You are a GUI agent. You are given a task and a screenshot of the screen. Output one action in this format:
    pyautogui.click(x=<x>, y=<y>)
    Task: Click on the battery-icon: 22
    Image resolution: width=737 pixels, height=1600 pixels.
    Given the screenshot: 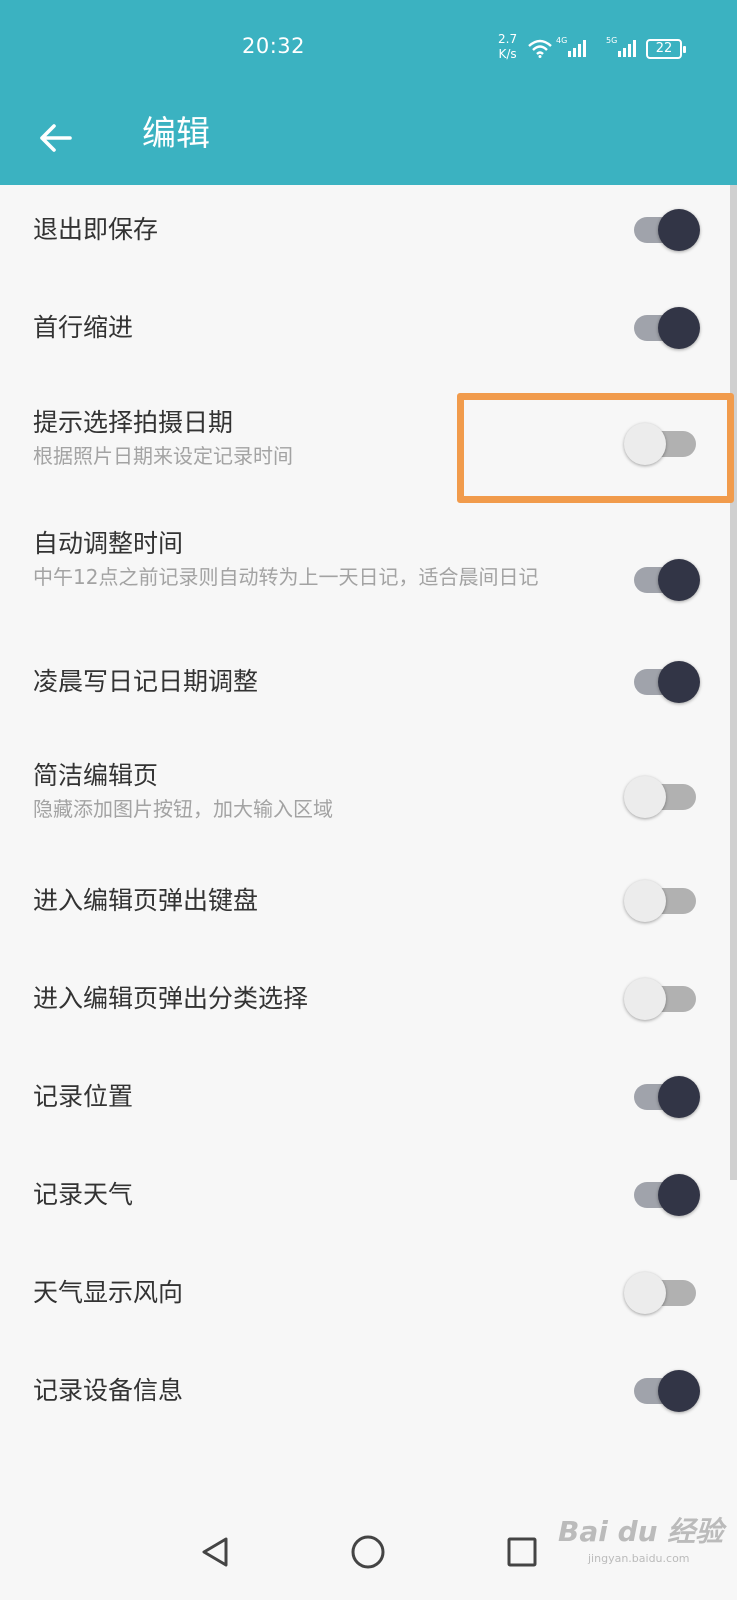 What is the action you would take?
    pyautogui.click(x=666, y=49)
    